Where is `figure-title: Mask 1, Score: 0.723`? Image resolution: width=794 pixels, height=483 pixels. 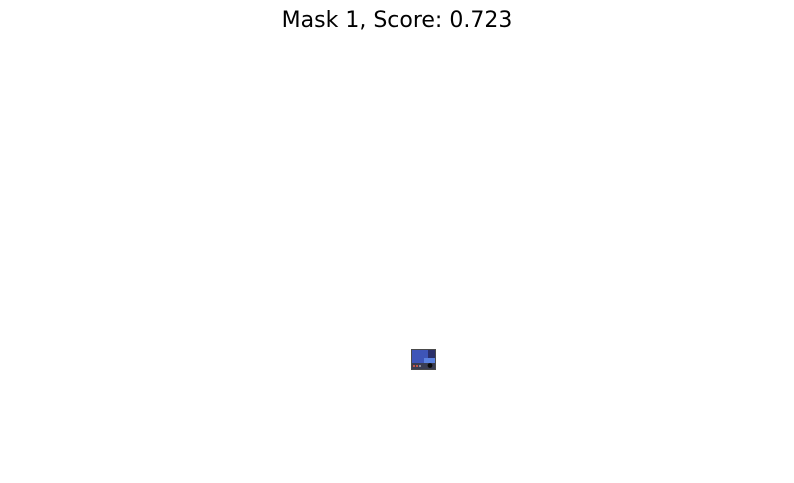
figure-title: Mask 1, Score: 0.723 is located at coordinates (397, 20).